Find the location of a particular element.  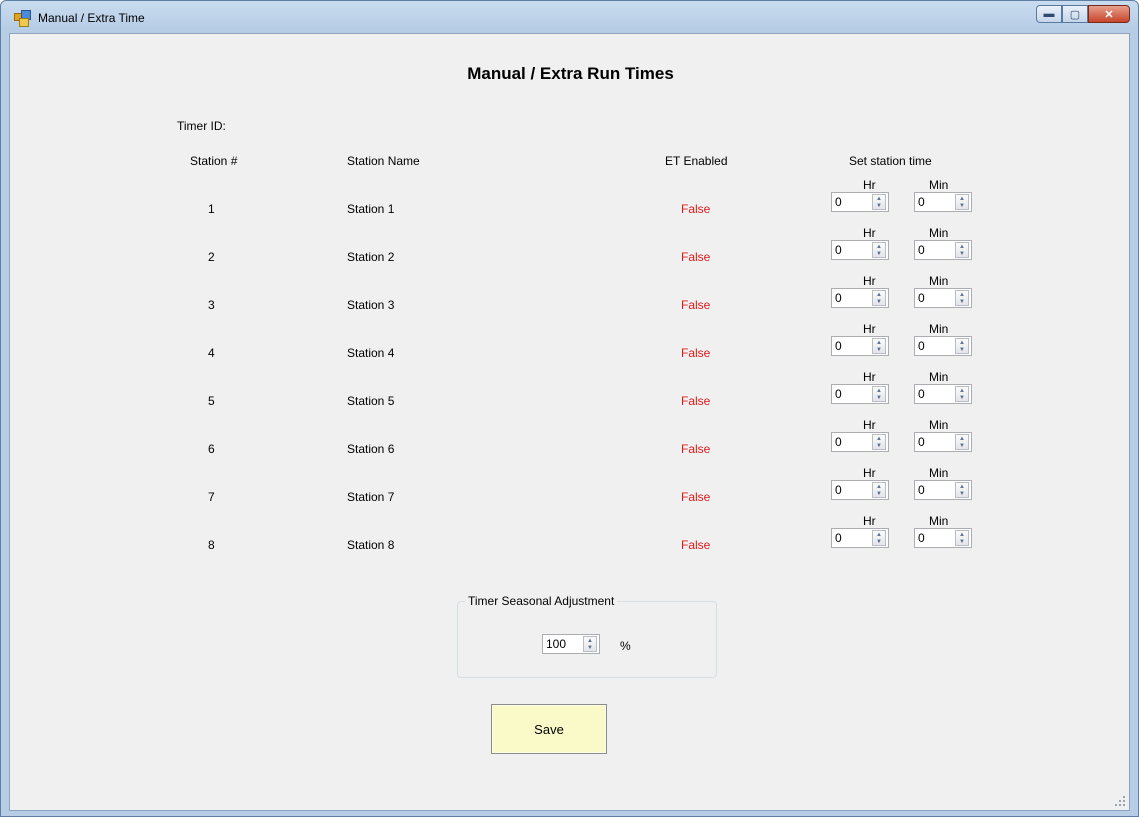

minimize-icon: ▬ is located at coordinates (1049, 14).